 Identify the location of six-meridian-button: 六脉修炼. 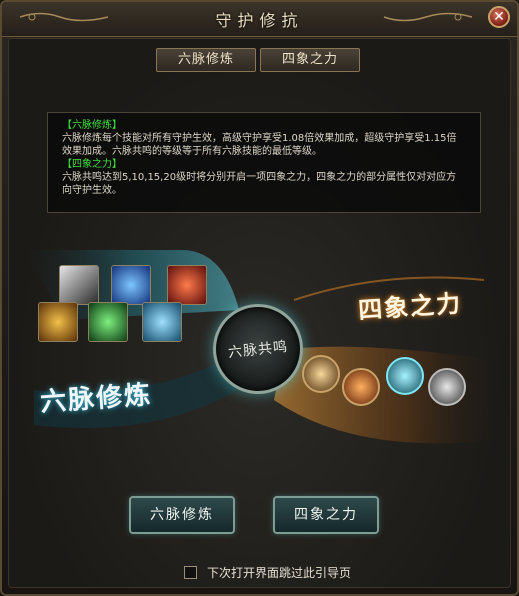
(182, 515).